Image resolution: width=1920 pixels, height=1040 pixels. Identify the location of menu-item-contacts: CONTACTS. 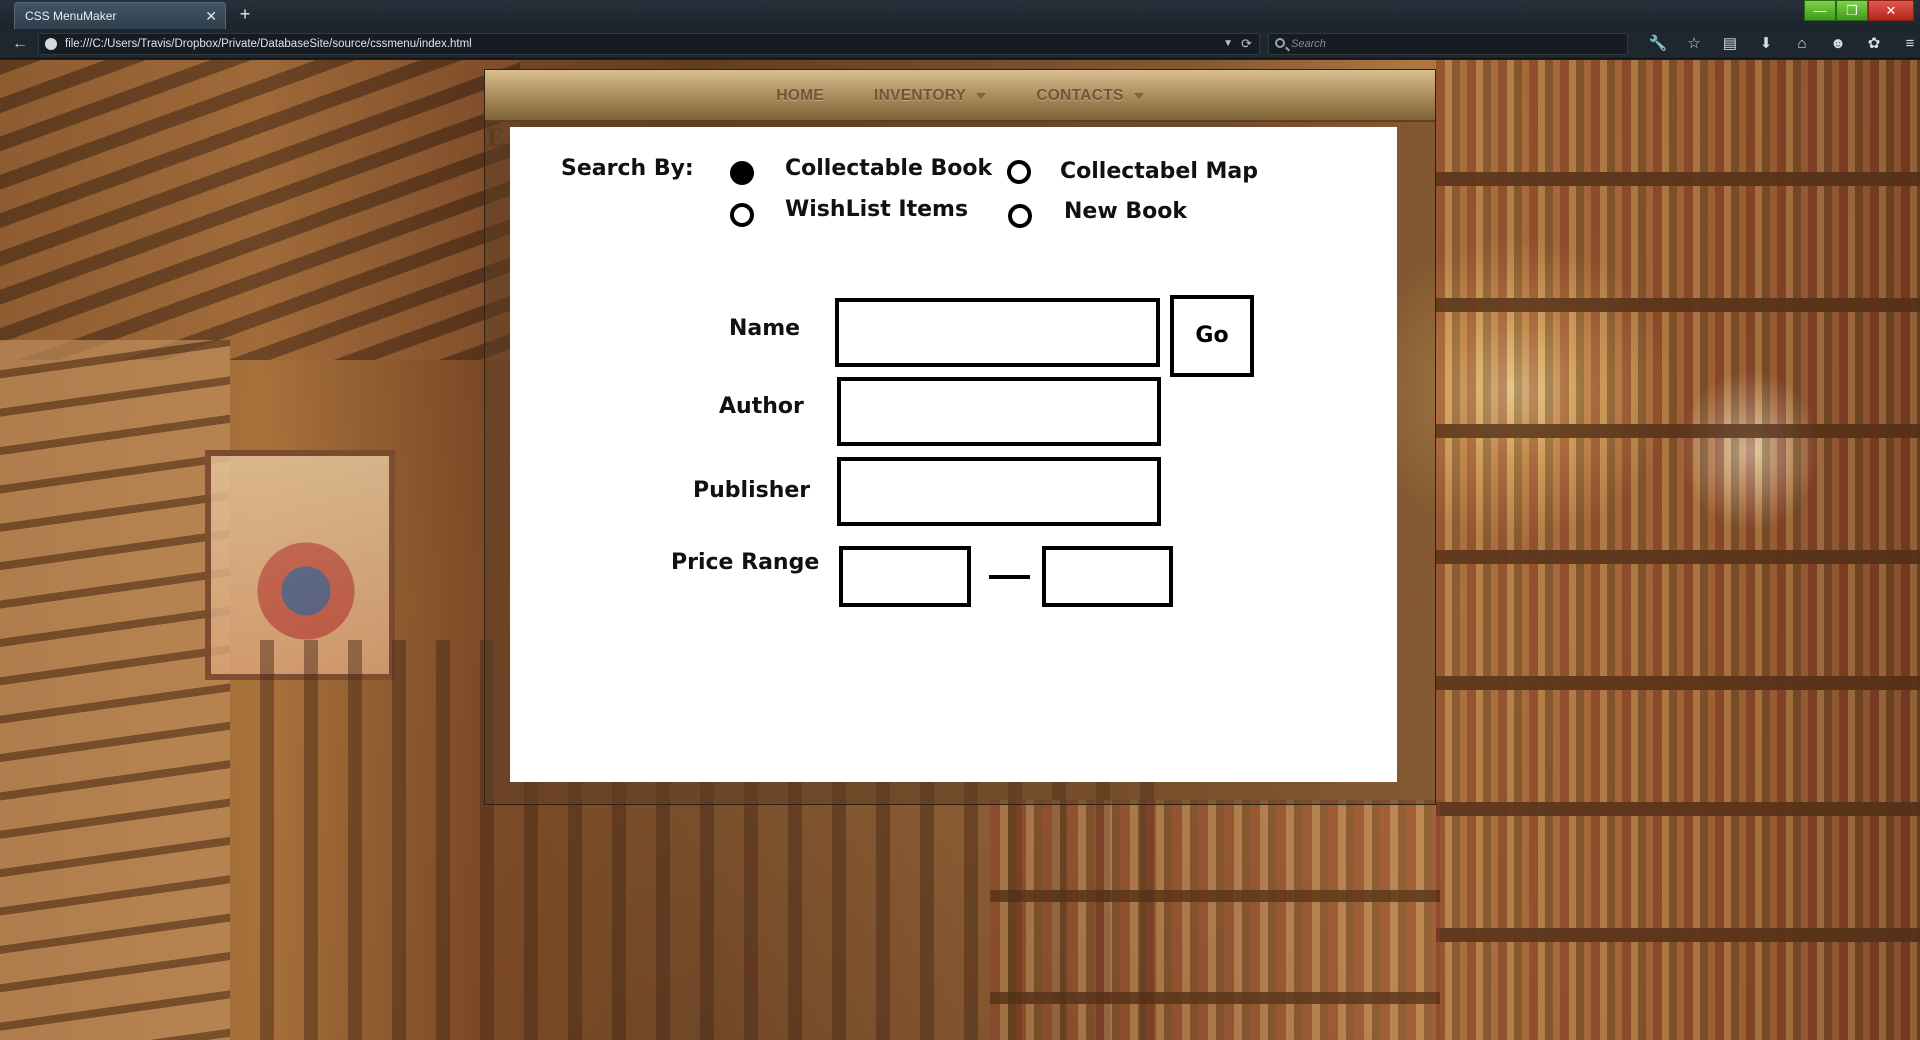
(1090, 96).